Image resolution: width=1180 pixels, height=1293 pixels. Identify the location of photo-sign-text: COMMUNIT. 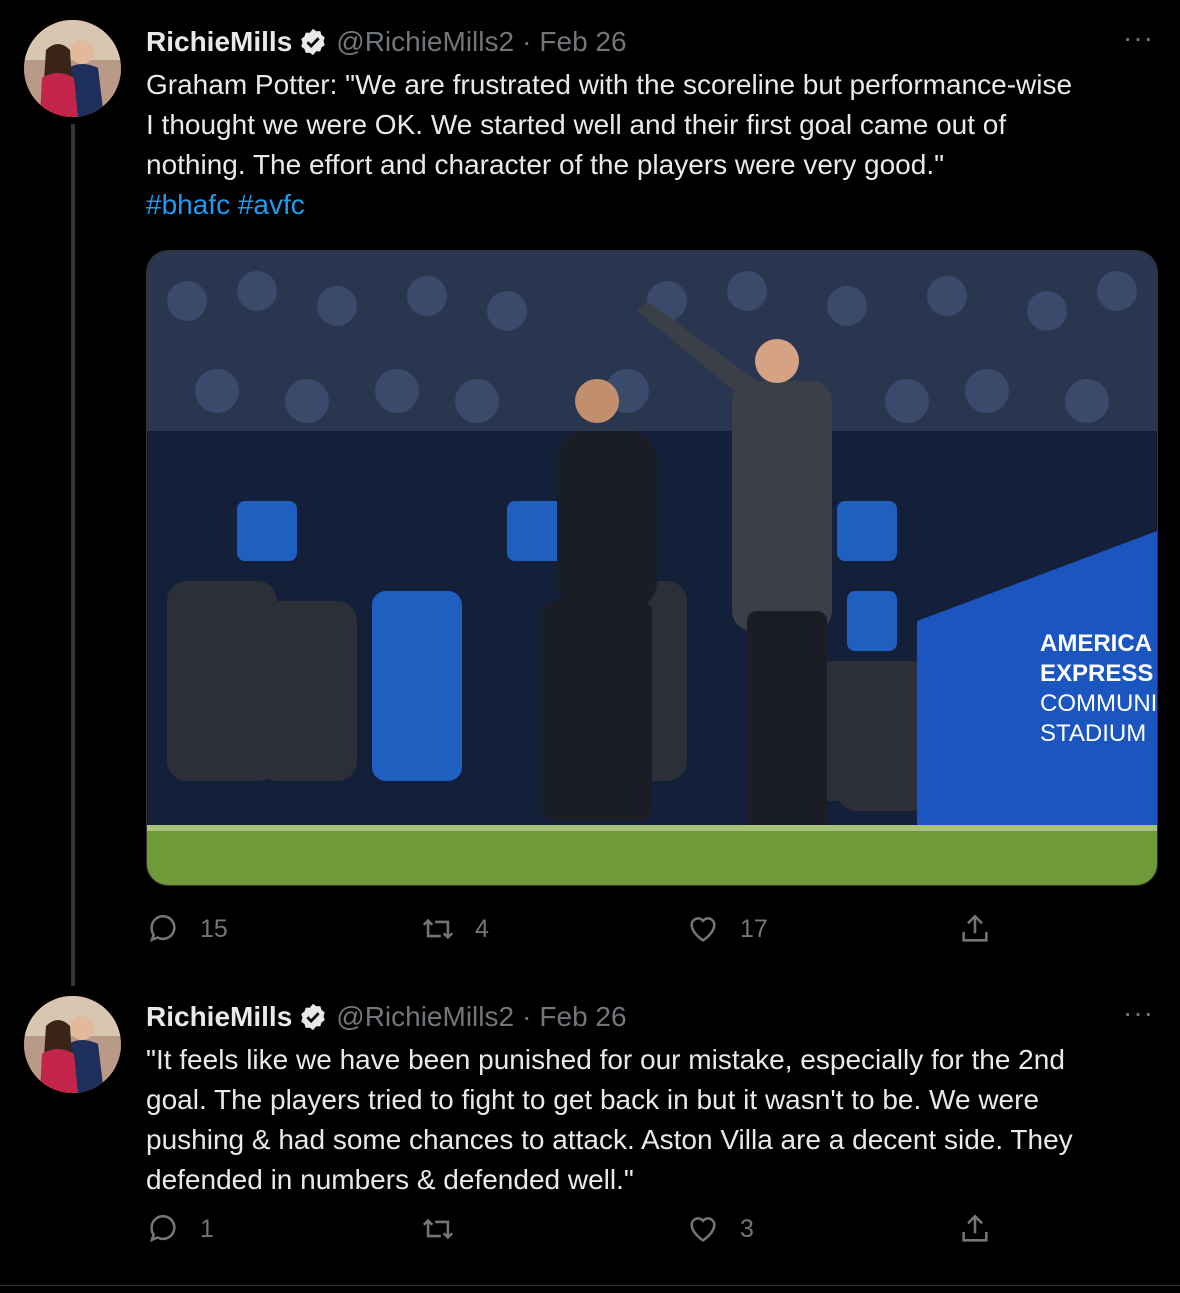
(1098, 703).